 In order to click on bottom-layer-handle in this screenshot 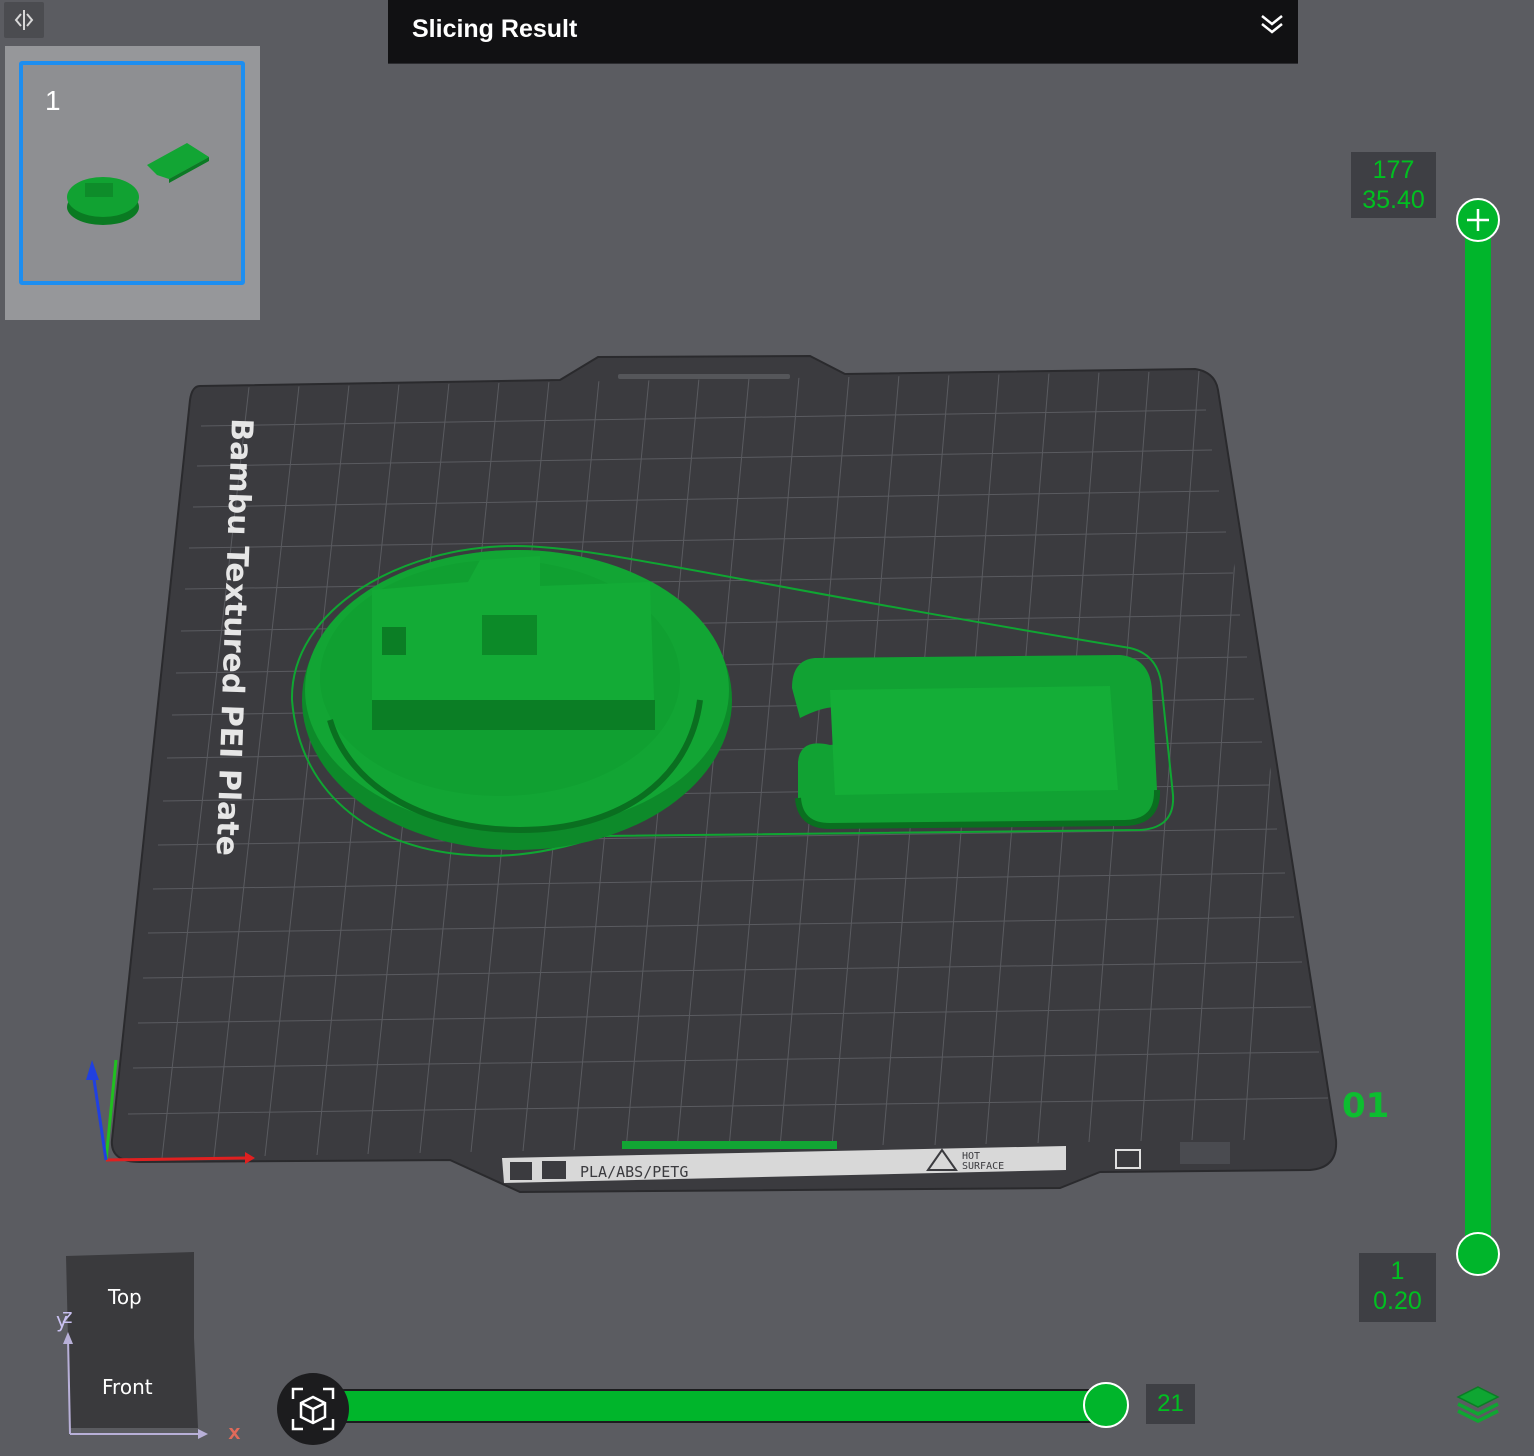, I will do `click(1478, 1254)`.